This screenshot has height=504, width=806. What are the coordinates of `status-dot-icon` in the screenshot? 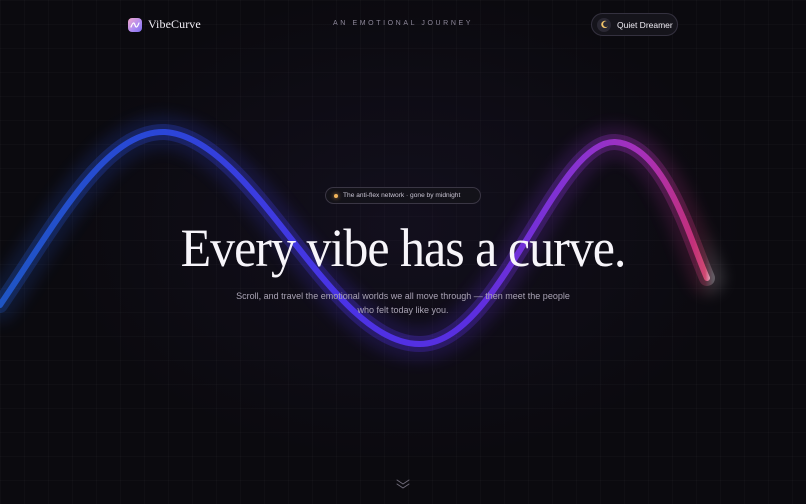 It's located at (336, 195).